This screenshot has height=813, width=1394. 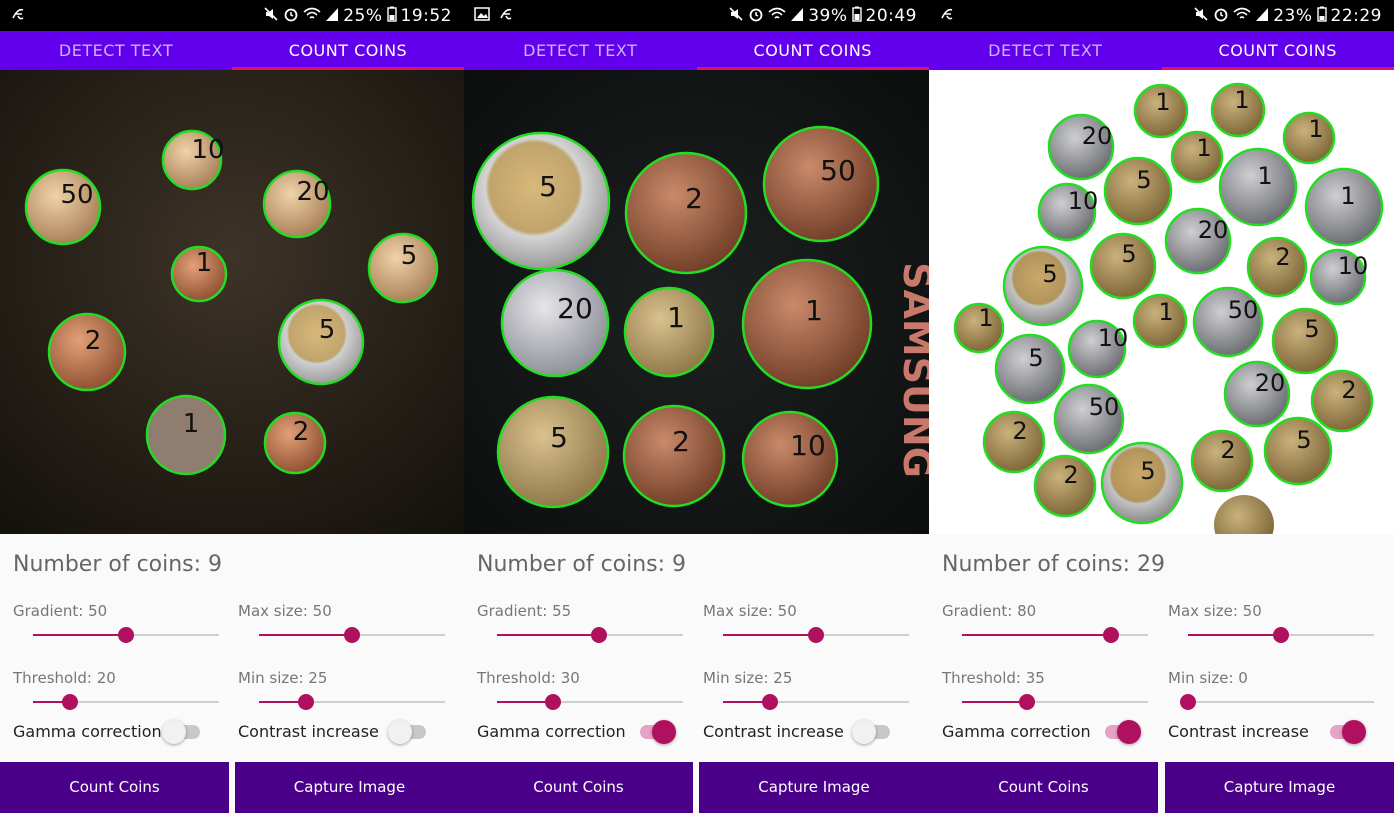 I want to click on tab-bar: DETECT TEXT COUNT COINS, so click(x=696, y=50).